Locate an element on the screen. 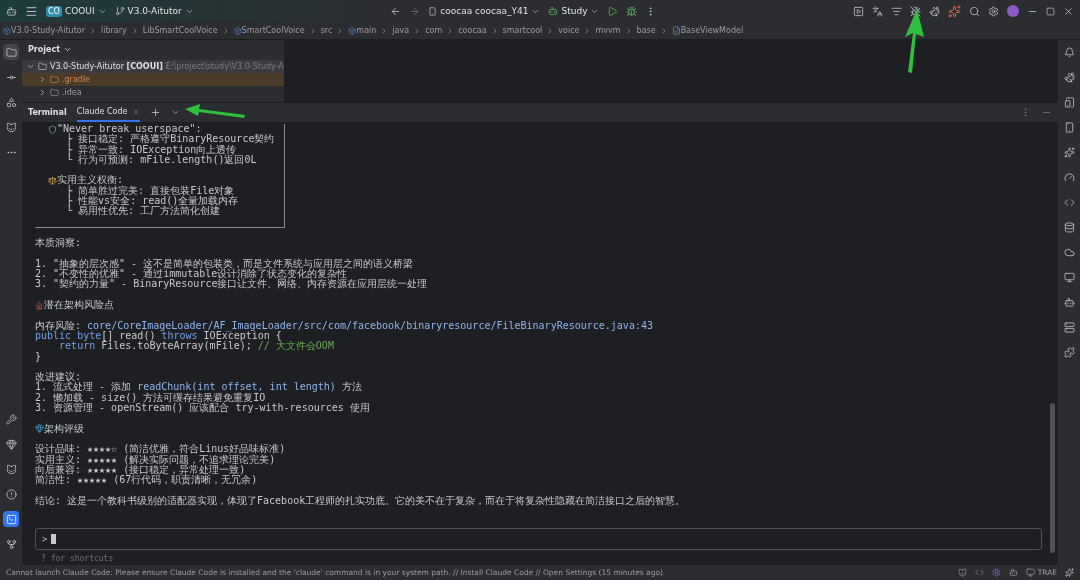 This screenshot has width=1080, height=580. terminal-text: ├ 异常一致: IOException向上透传 is located at coordinates (151, 149).